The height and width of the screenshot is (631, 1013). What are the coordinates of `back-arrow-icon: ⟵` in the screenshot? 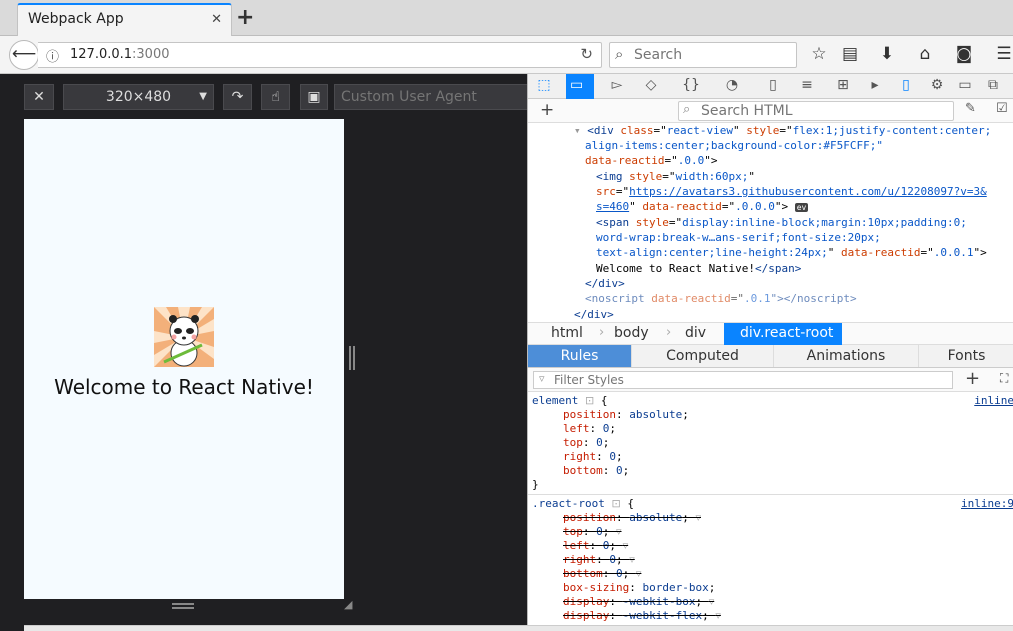 It's located at (24, 54).